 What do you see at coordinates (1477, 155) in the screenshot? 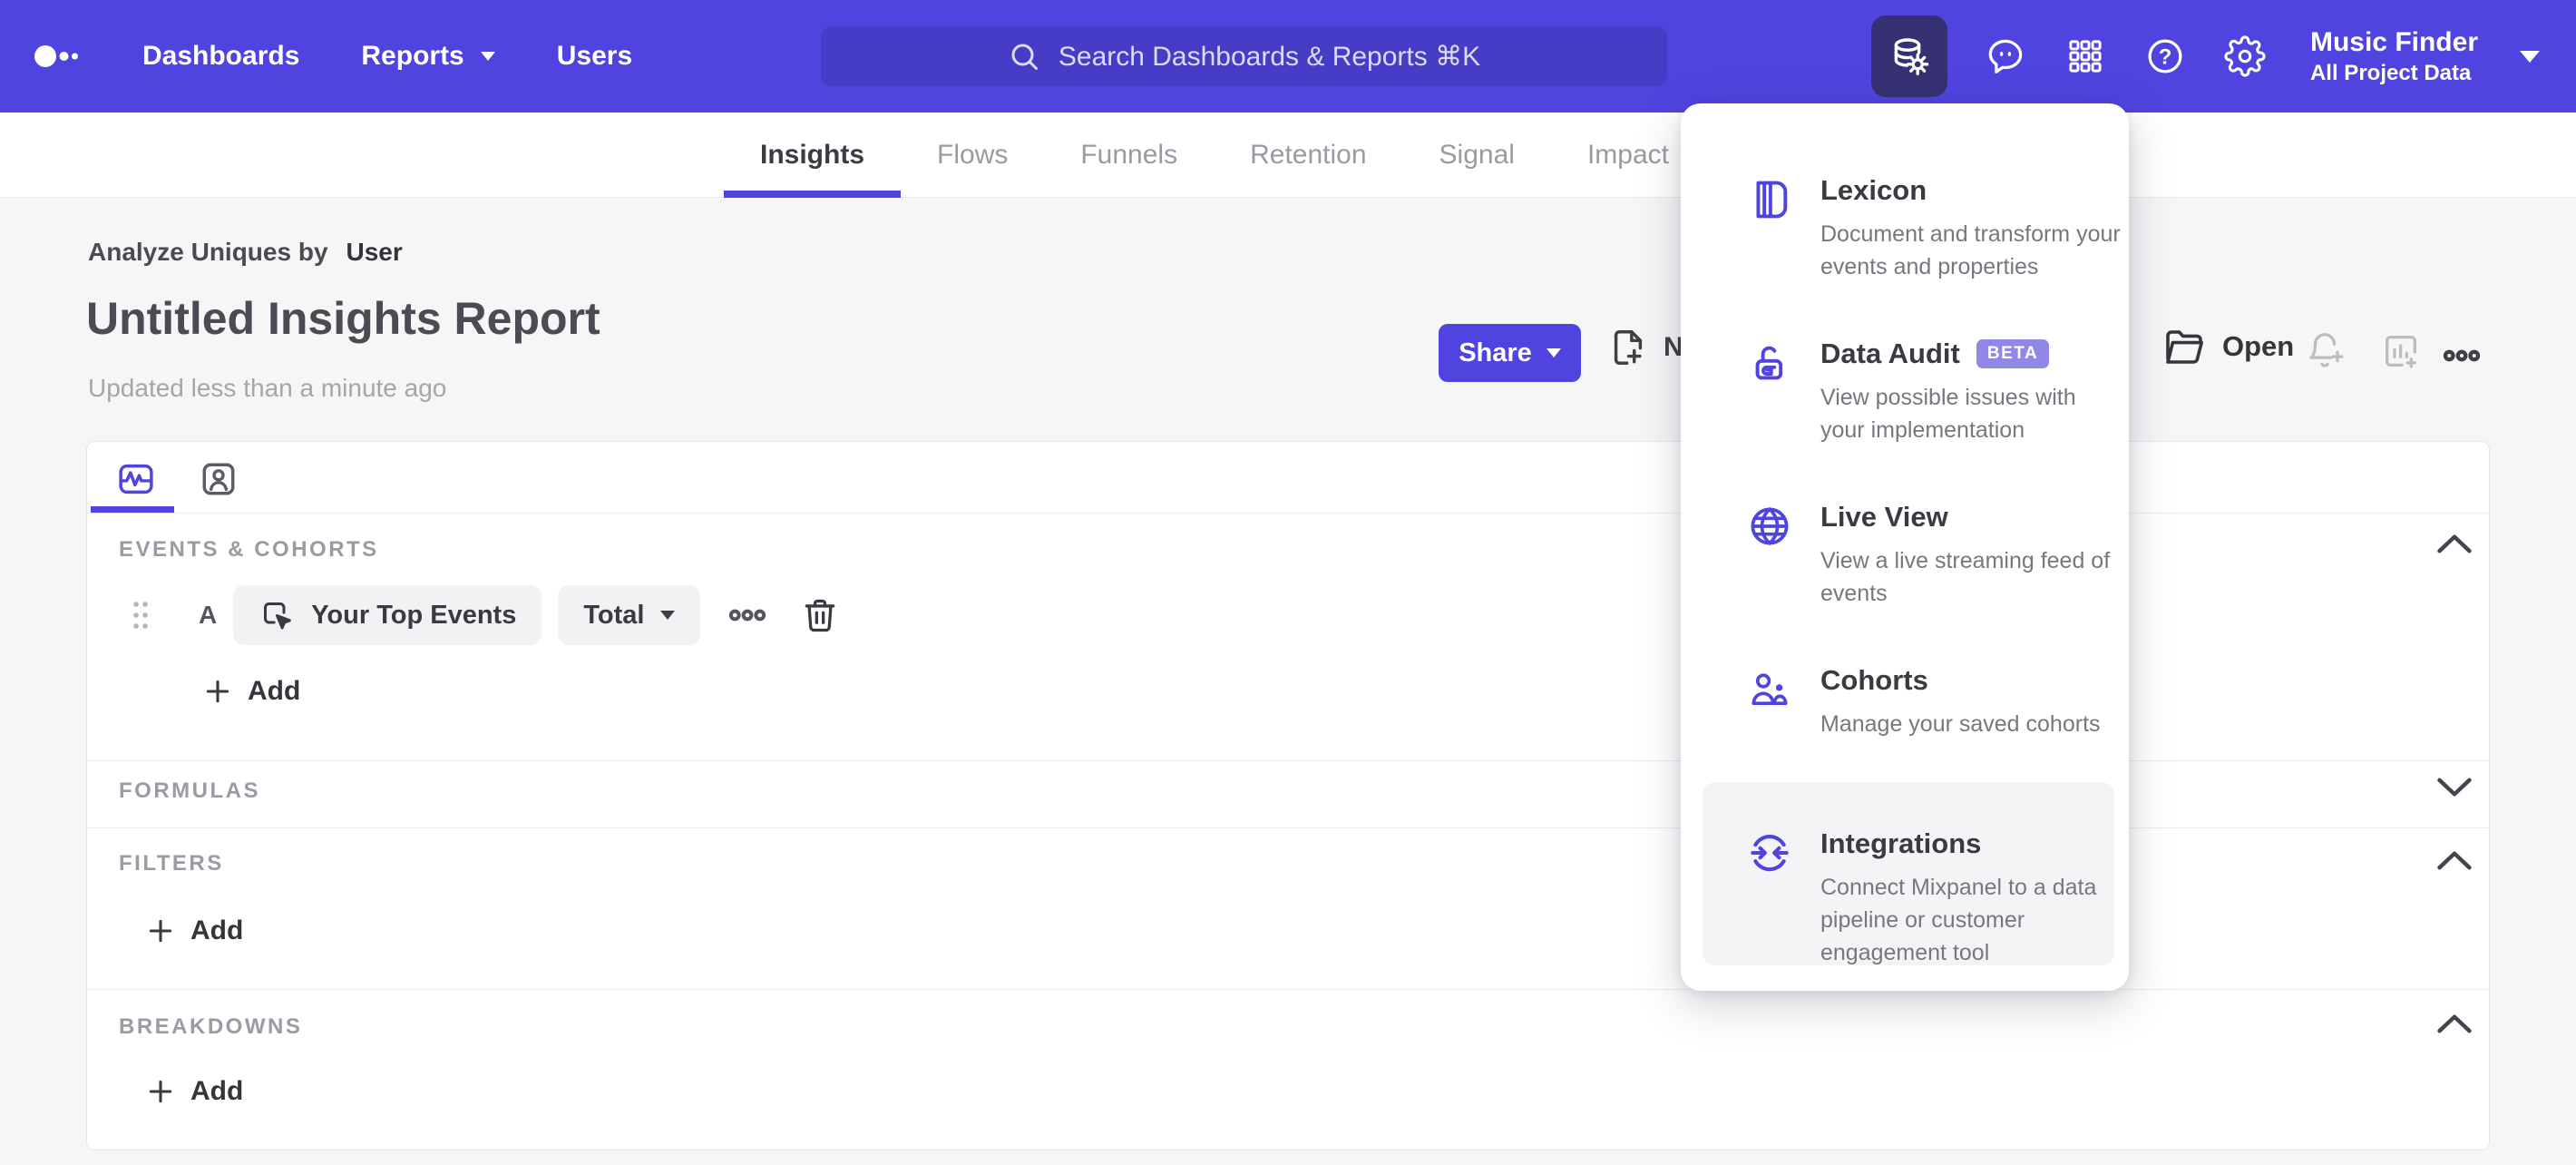
I see `tab-signal: Signal` at bounding box center [1477, 155].